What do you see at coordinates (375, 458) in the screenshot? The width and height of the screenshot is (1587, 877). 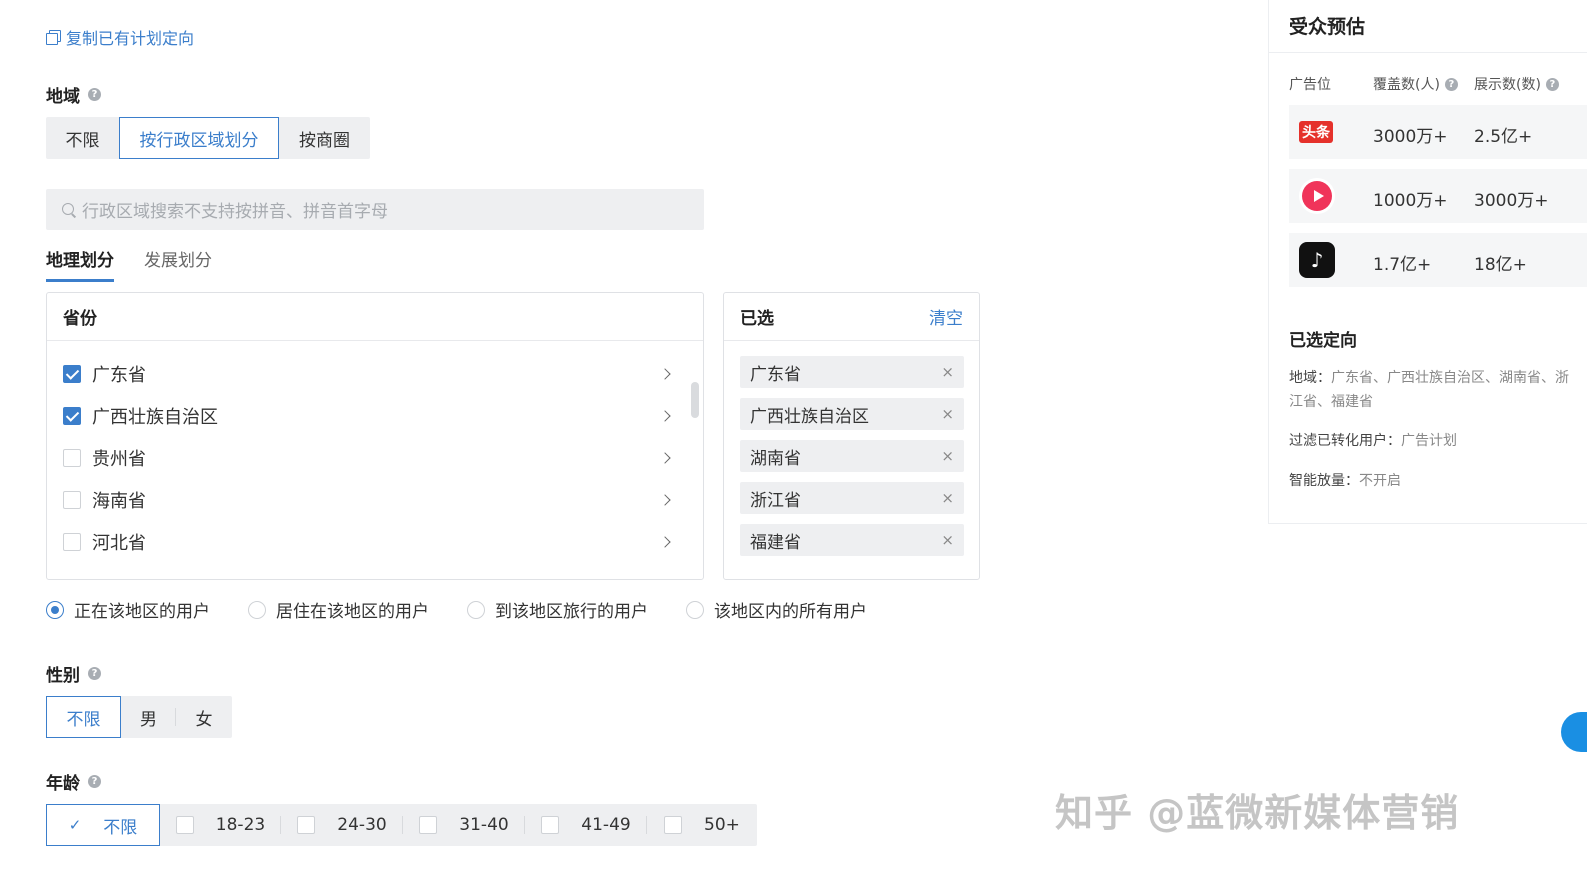 I see `province-row: 贵州省` at bounding box center [375, 458].